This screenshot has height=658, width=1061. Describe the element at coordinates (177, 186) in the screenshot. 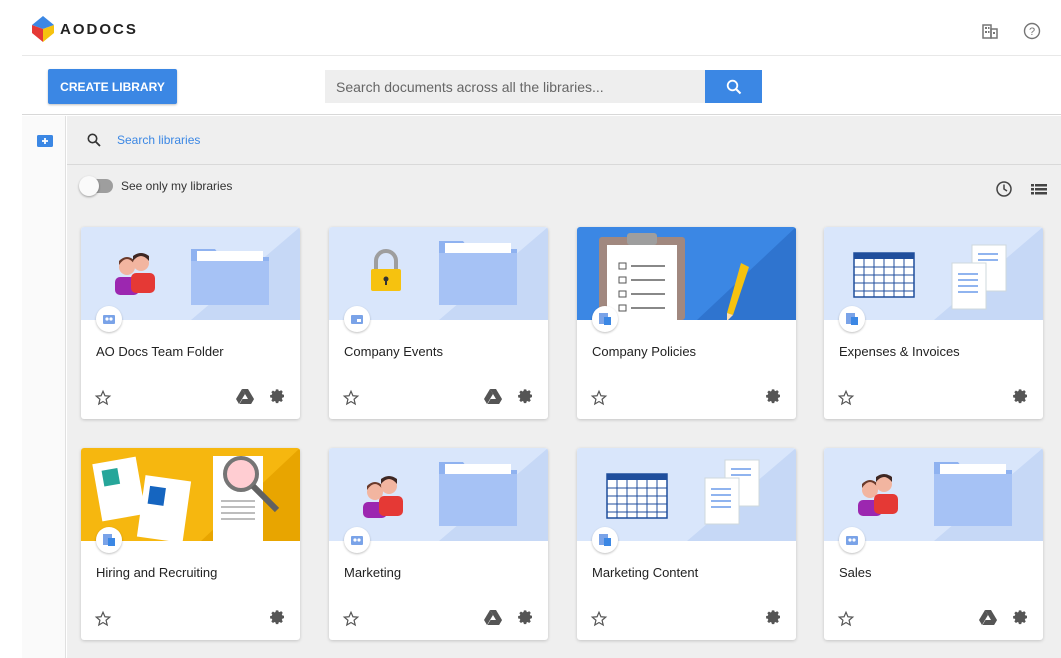

I see `toggle-label: See only my libraries` at that location.